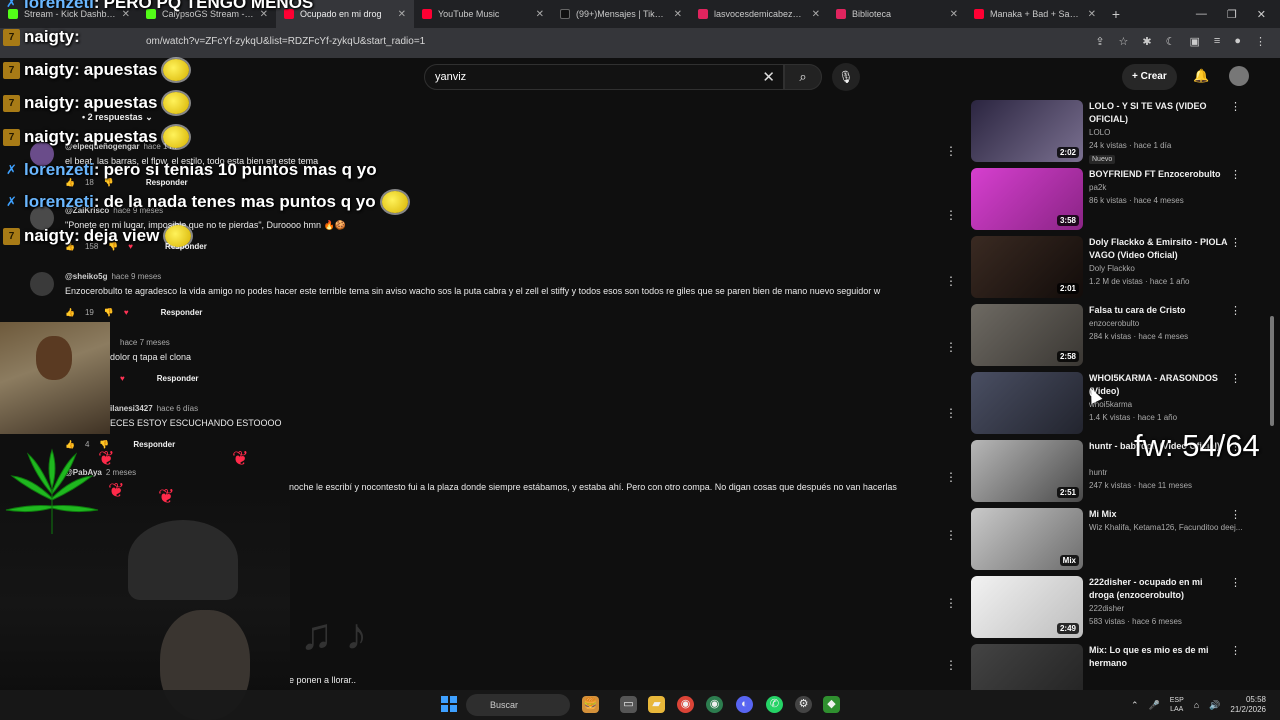 This screenshot has height=720, width=1280. Describe the element at coordinates (1027, 335) in the screenshot. I see `video-thumbnail: 2:58` at that location.